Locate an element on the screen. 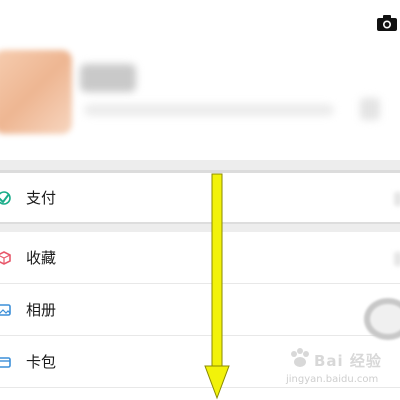 Image resolution: width=400 pixels, height=400 pixels. favorites-cube-icon is located at coordinates (5, 258).